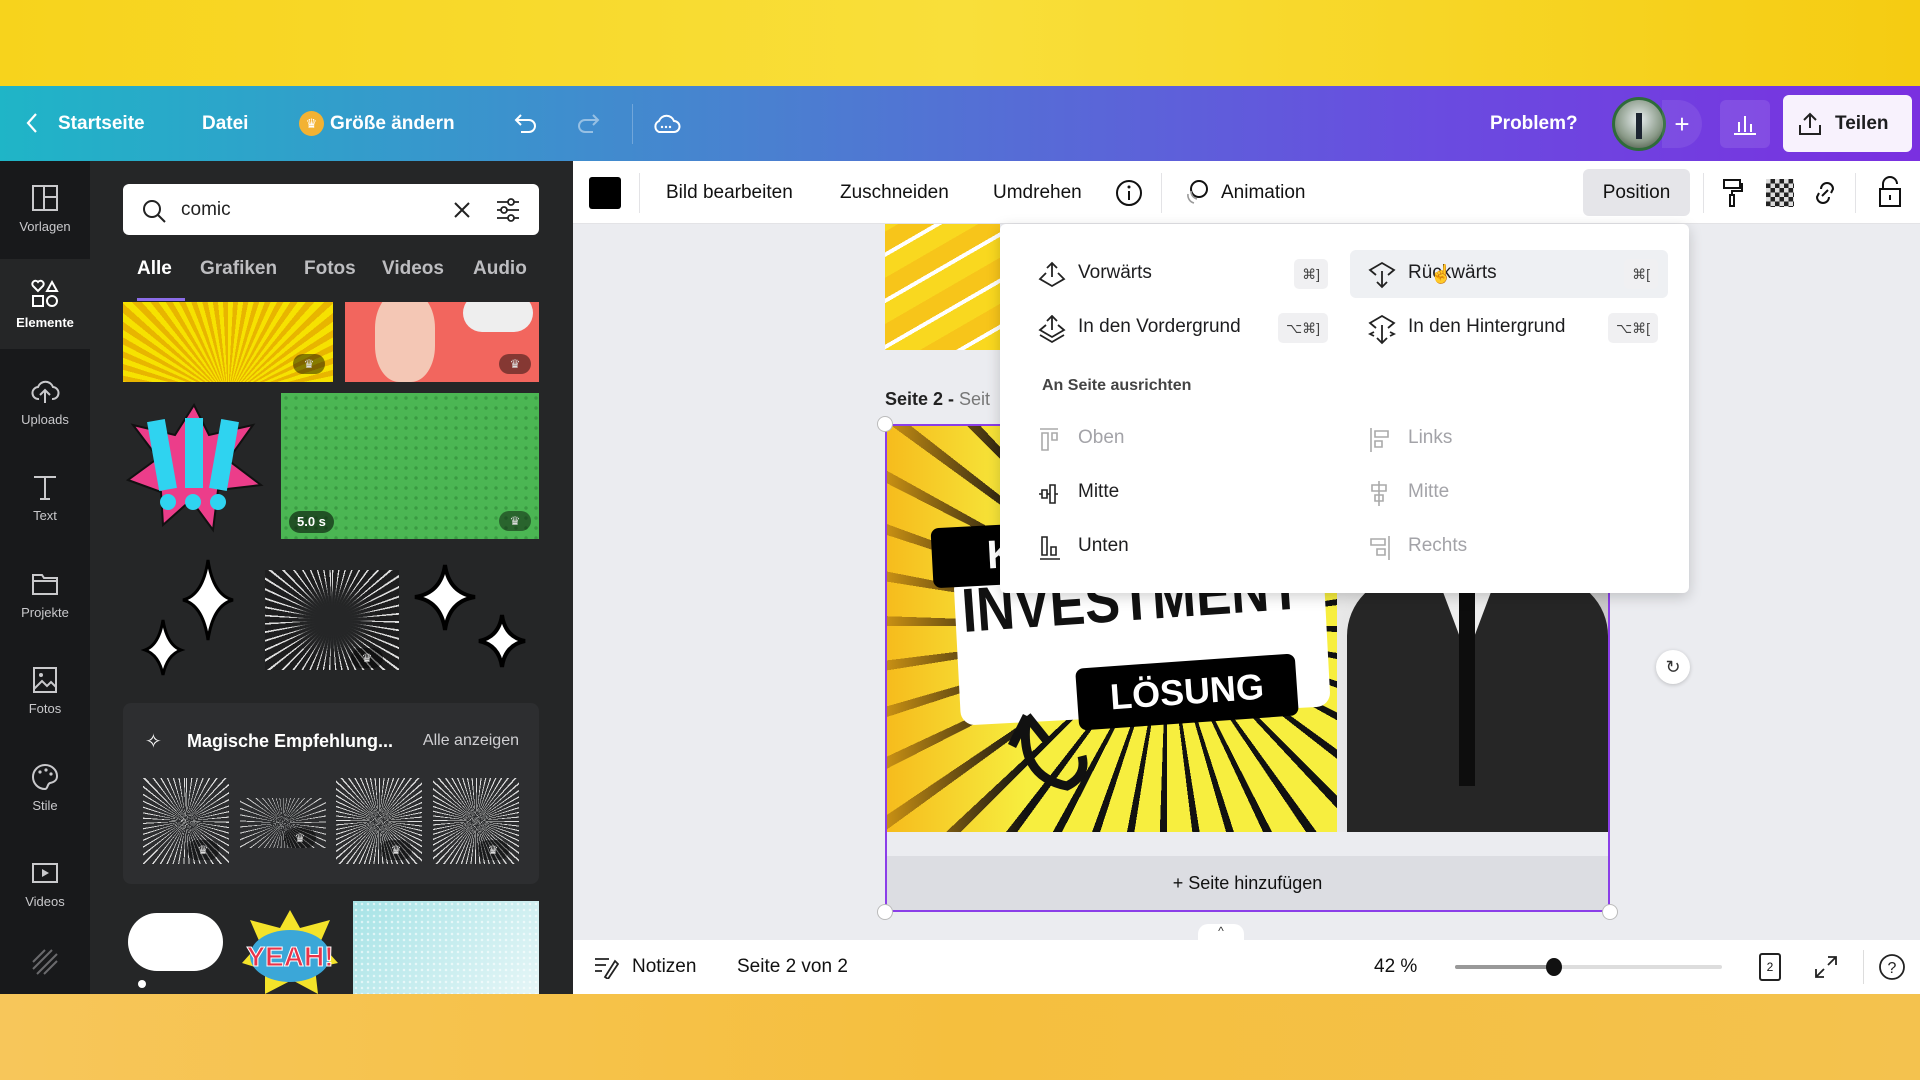 This screenshot has height=1080, width=1920. What do you see at coordinates (1673, 667) in the screenshot?
I see `rotate-icon: ↻` at bounding box center [1673, 667].